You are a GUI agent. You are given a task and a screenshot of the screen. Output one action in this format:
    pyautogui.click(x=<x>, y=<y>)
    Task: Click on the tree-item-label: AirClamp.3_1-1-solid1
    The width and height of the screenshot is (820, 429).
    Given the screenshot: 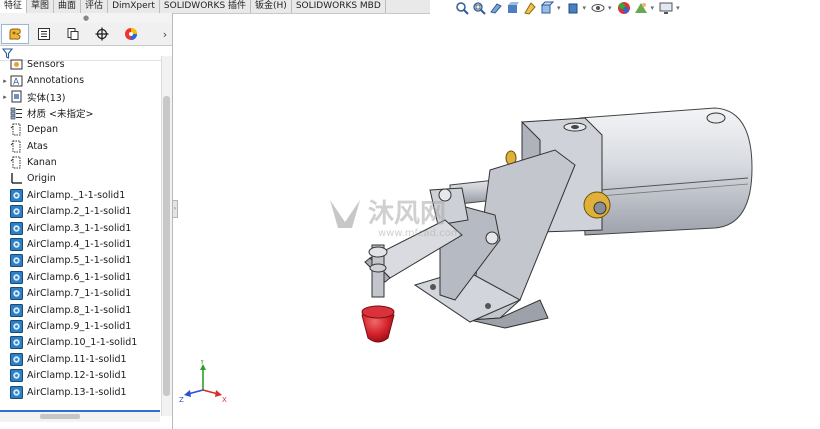 What is the action you would take?
    pyautogui.click(x=79, y=228)
    